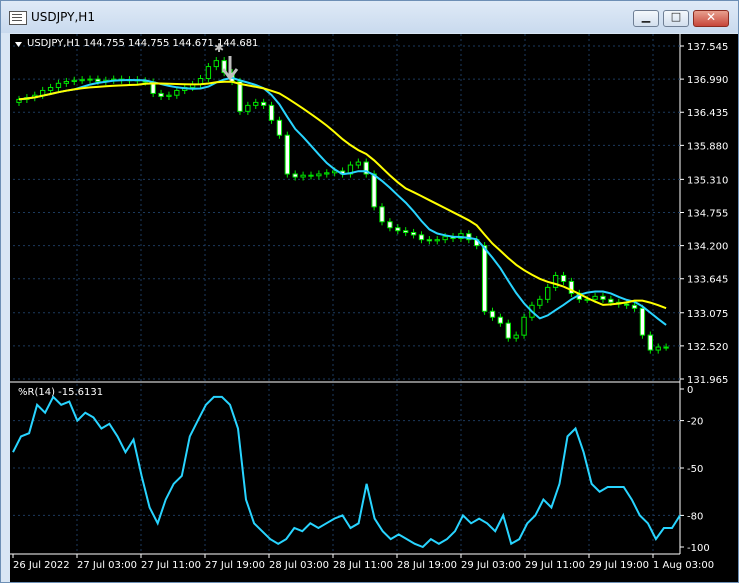  I want to click on time-label: 29 Jul 11:00, so click(555, 565).